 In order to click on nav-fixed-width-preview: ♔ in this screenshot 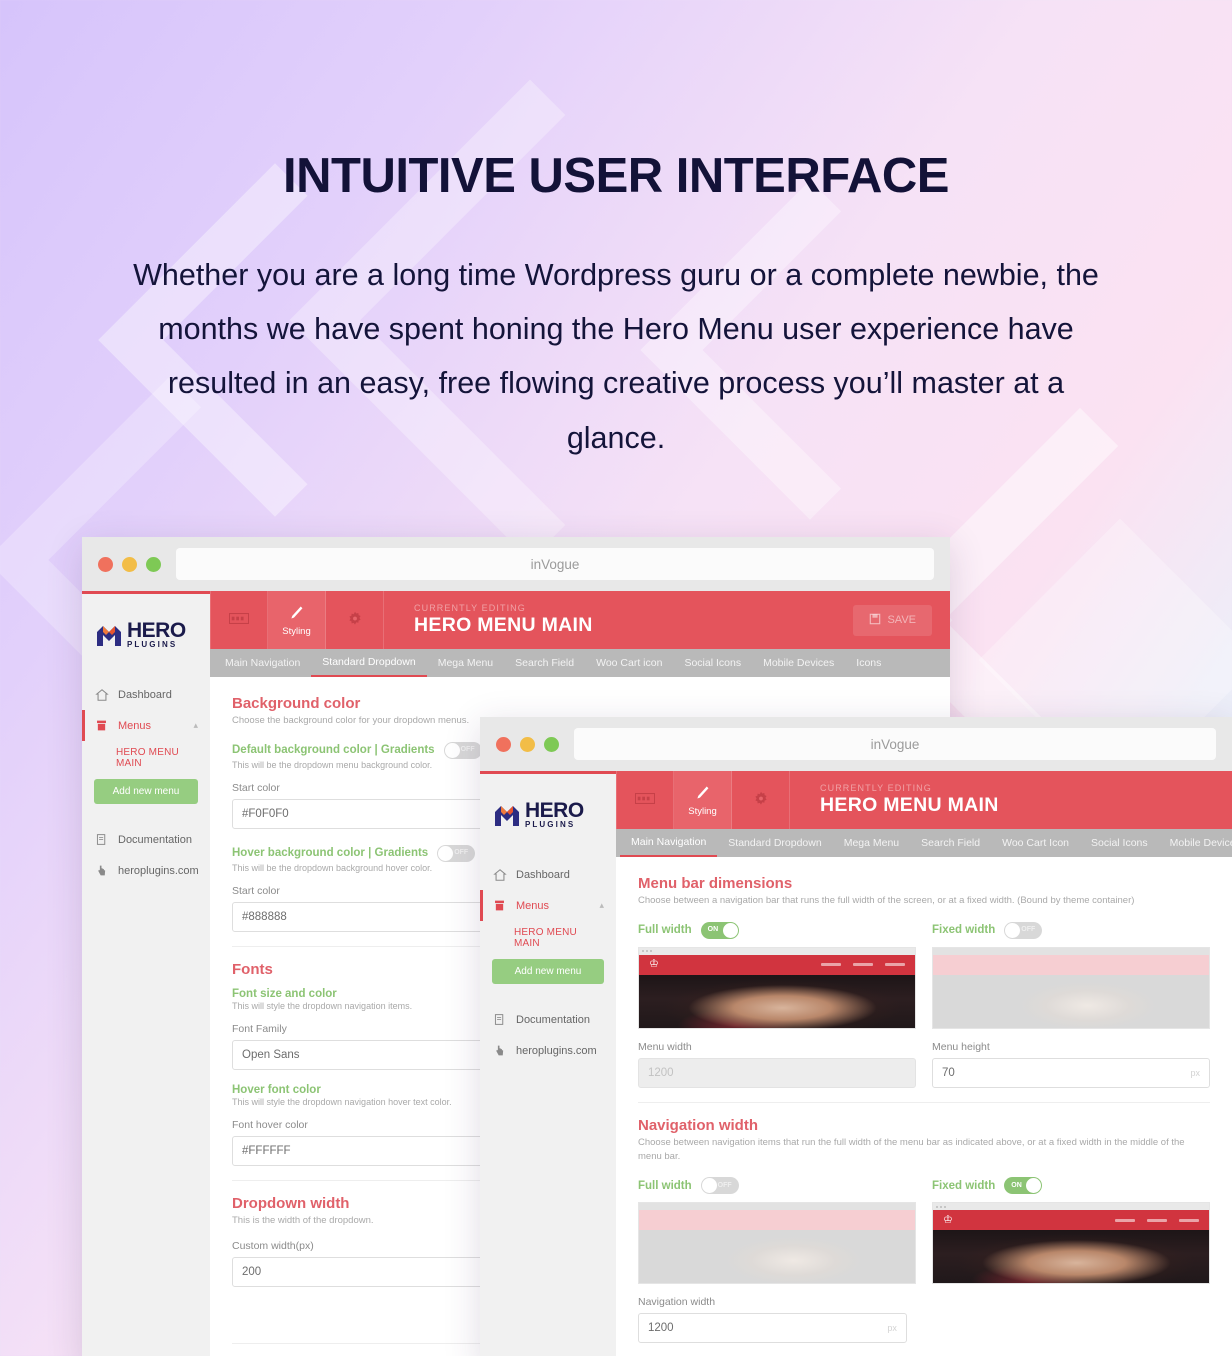, I will do `click(1071, 1243)`.